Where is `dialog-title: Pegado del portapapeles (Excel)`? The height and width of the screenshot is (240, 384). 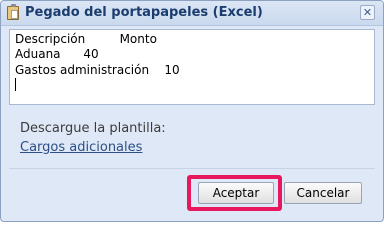
dialog-title: Pegado del portapapeles (Excel) is located at coordinates (144, 12).